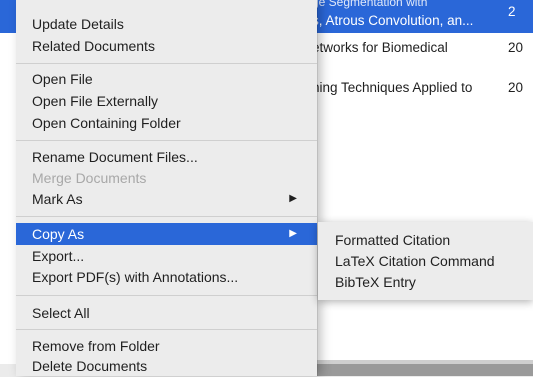 The height and width of the screenshot is (377, 533). Describe the element at coordinates (166, 46) in the screenshot. I see `menu-item-related-documents: Related Documents` at that location.